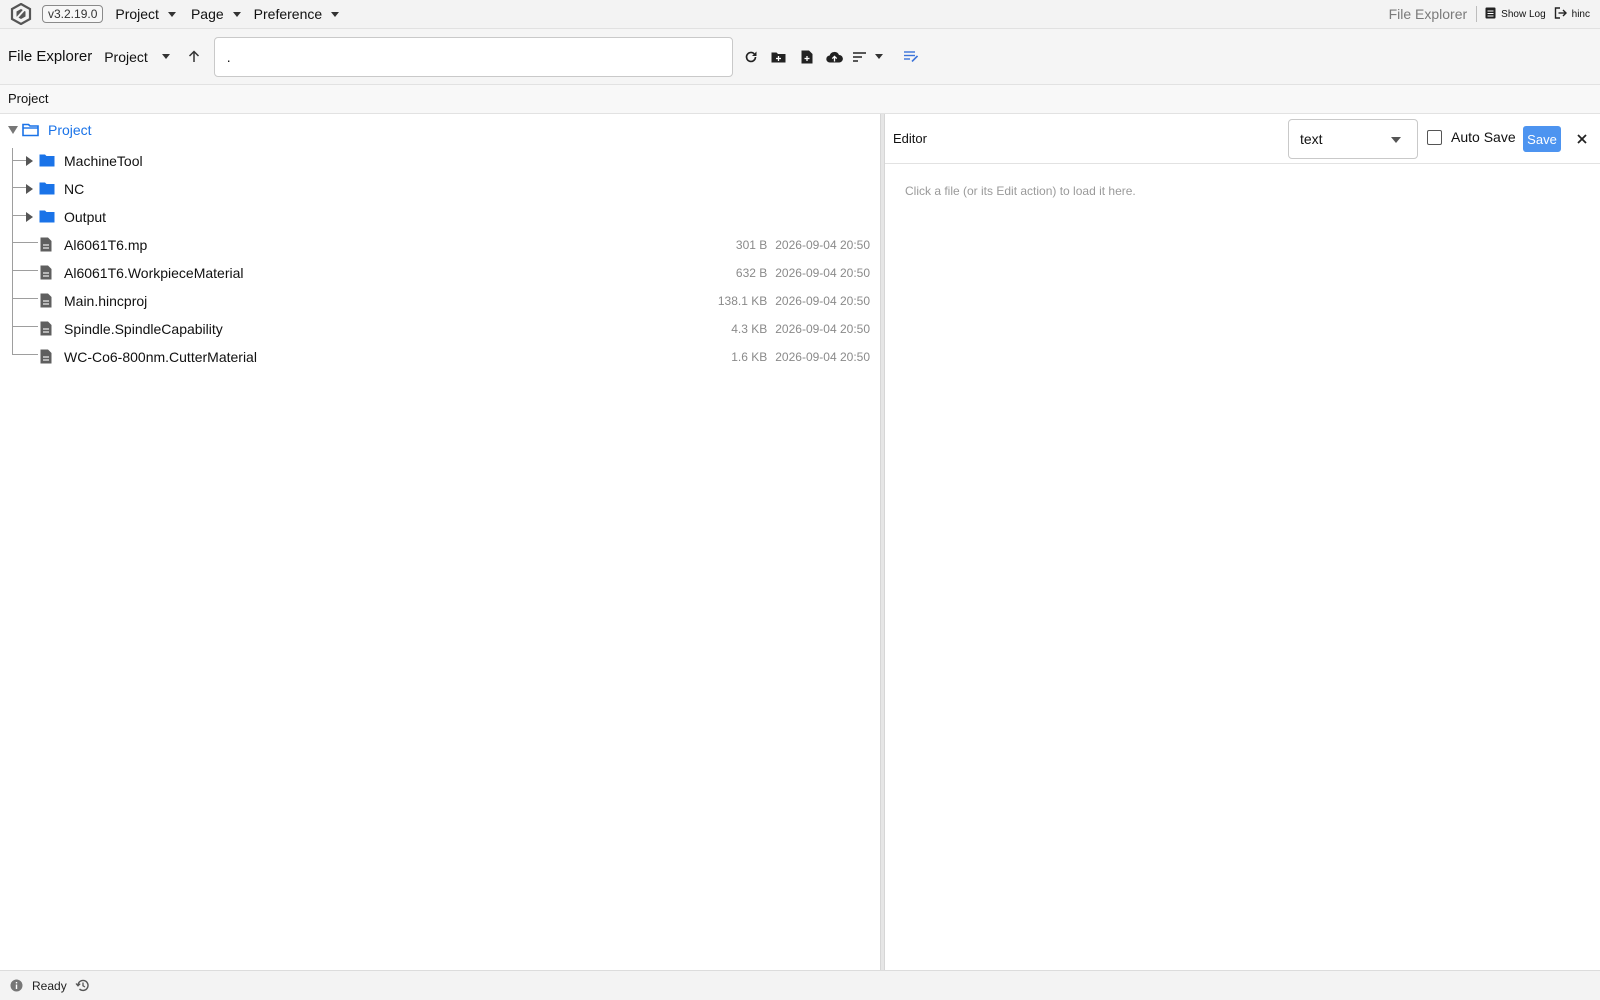 Image resolution: width=1600 pixels, height=1000 pixels. What do you see at coordinates (73, 14) in the screenshot?
I see `version-badge: v3.2.19.0` at bounding box center [73, 14].